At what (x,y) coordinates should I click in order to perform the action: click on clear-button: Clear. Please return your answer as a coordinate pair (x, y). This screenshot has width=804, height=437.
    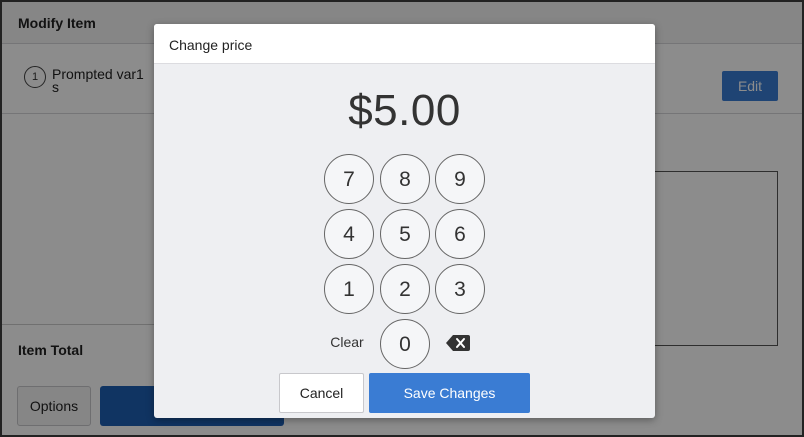
    Looking at the image, I should click on (347, 342).